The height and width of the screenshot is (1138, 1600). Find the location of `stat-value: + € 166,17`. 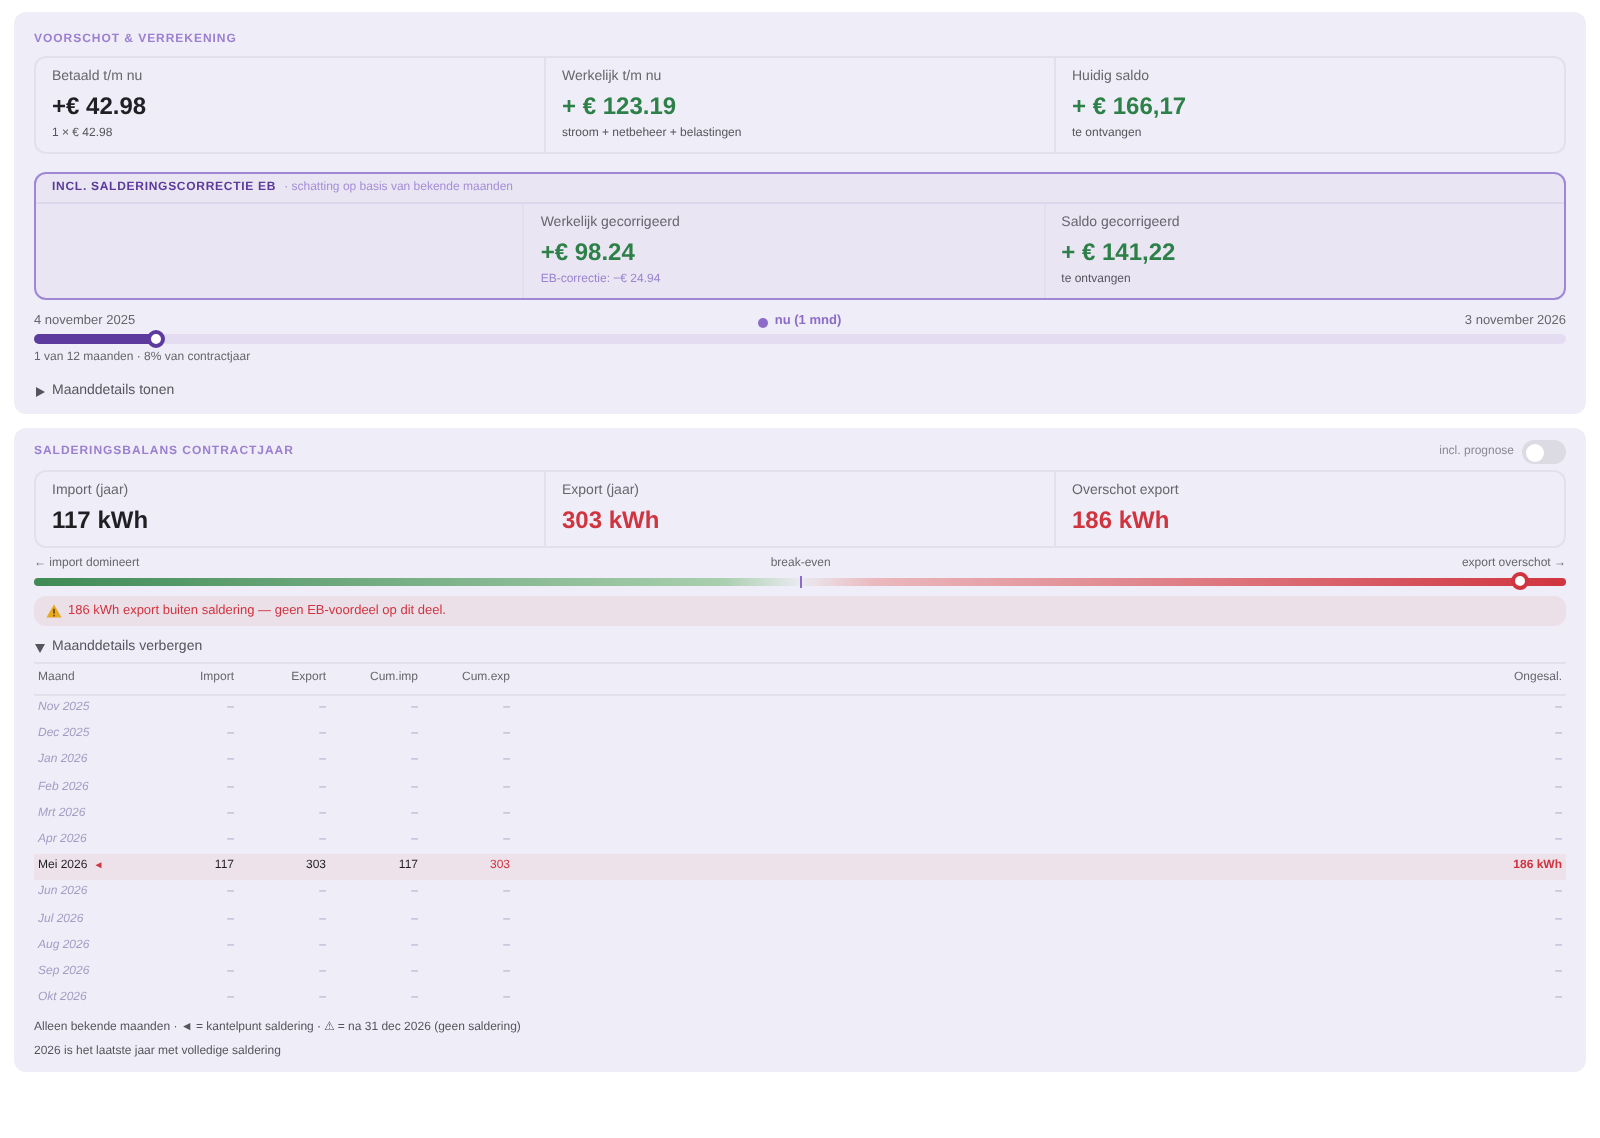

stat-value: + € 166,17 is located at coordinates (1130, 107).